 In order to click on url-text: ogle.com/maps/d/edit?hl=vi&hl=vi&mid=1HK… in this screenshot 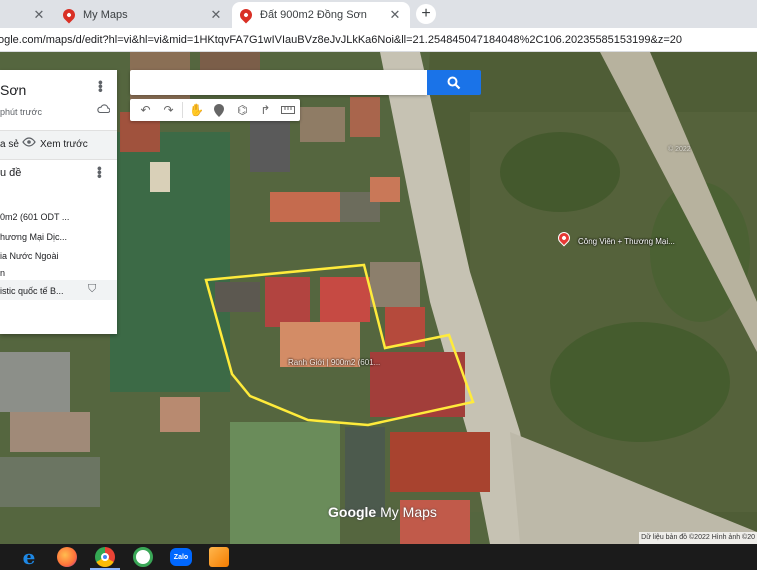, I will do `click(341, 40)`.